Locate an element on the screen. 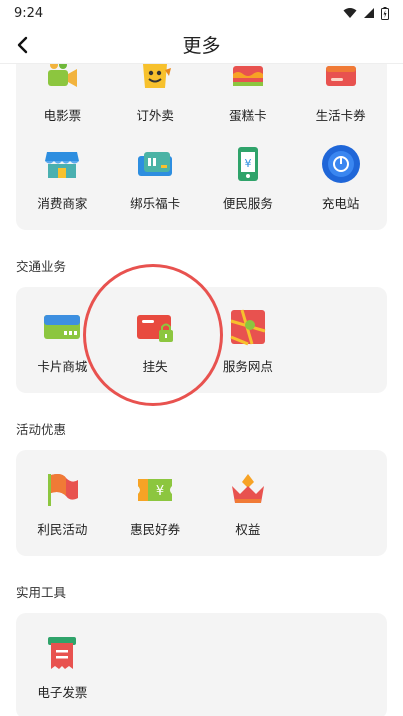 The height and width of the screenshot is (716, 403). tile-merchant: 消费商家 is located at coordinates (62, 180).